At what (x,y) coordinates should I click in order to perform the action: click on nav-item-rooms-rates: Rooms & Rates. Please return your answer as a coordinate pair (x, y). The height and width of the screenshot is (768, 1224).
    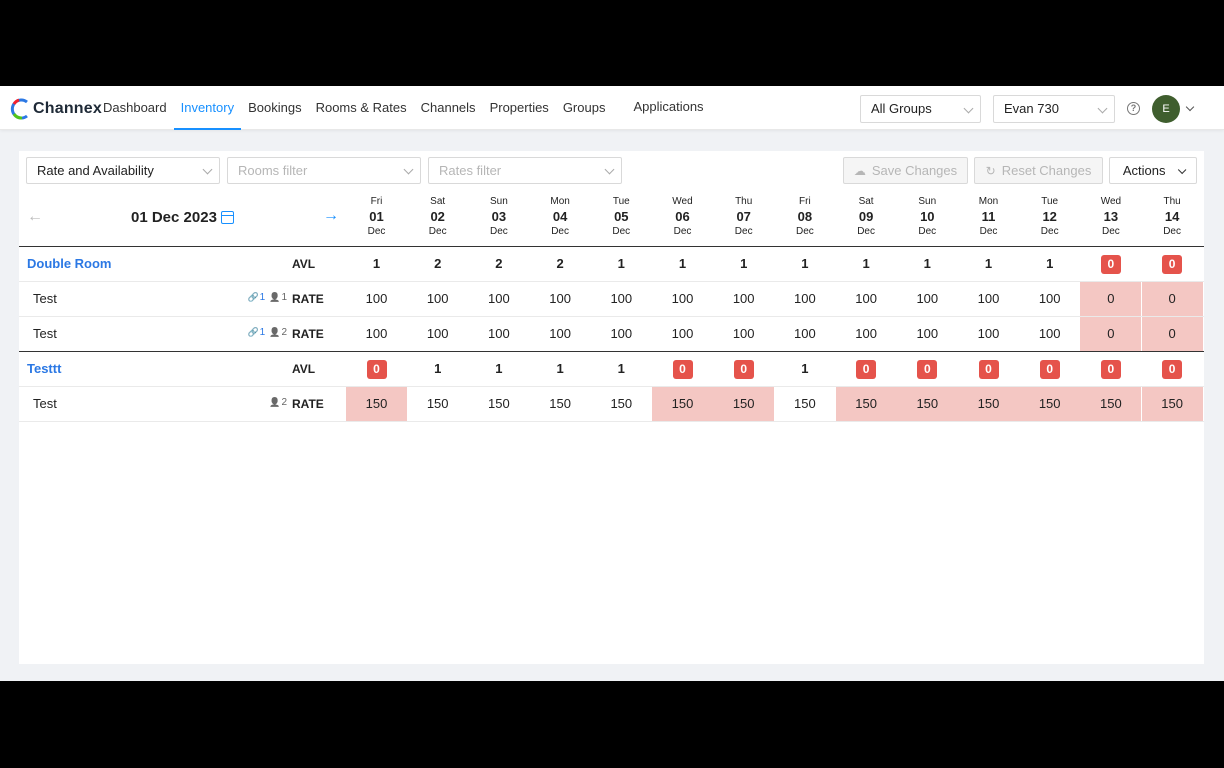
    Looking at the image, I should click on (361, 108).